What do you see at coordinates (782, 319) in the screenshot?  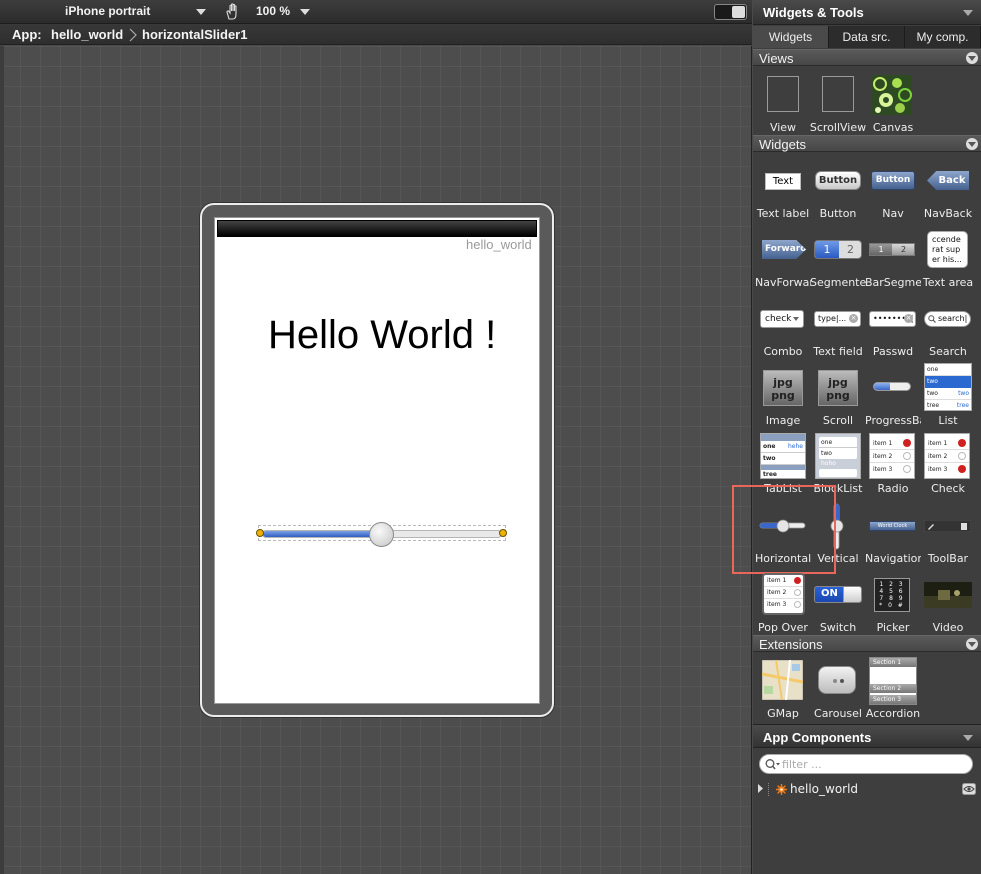 I see `combo-icon: check` at bounding box center [782, 319].